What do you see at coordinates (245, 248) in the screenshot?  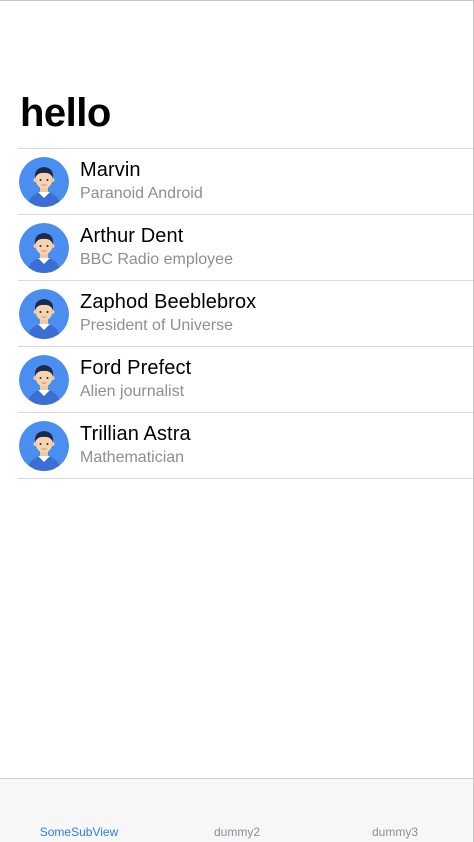 I see `list-item: Arthur Dent BBC Radio employee` at bounding box center [245, 248].